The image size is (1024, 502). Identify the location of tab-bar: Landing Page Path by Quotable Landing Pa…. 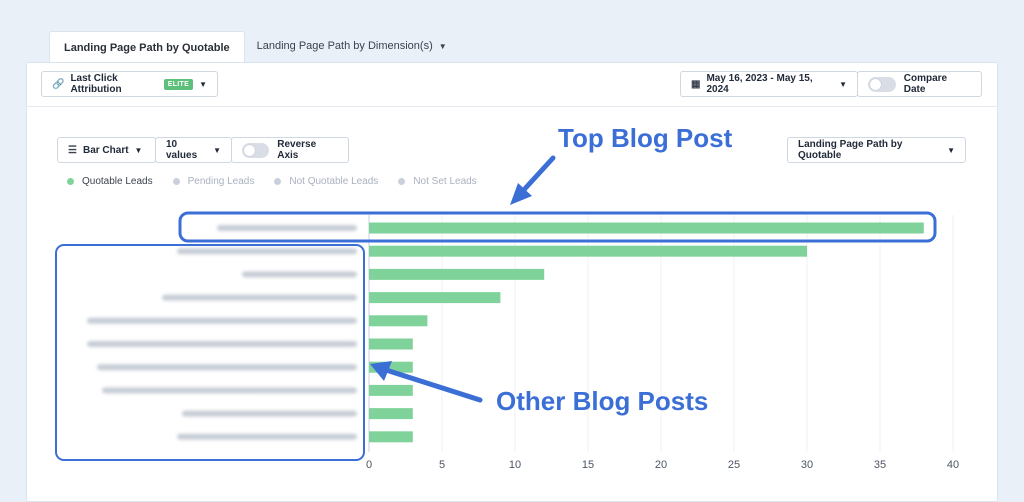
(254, 47).